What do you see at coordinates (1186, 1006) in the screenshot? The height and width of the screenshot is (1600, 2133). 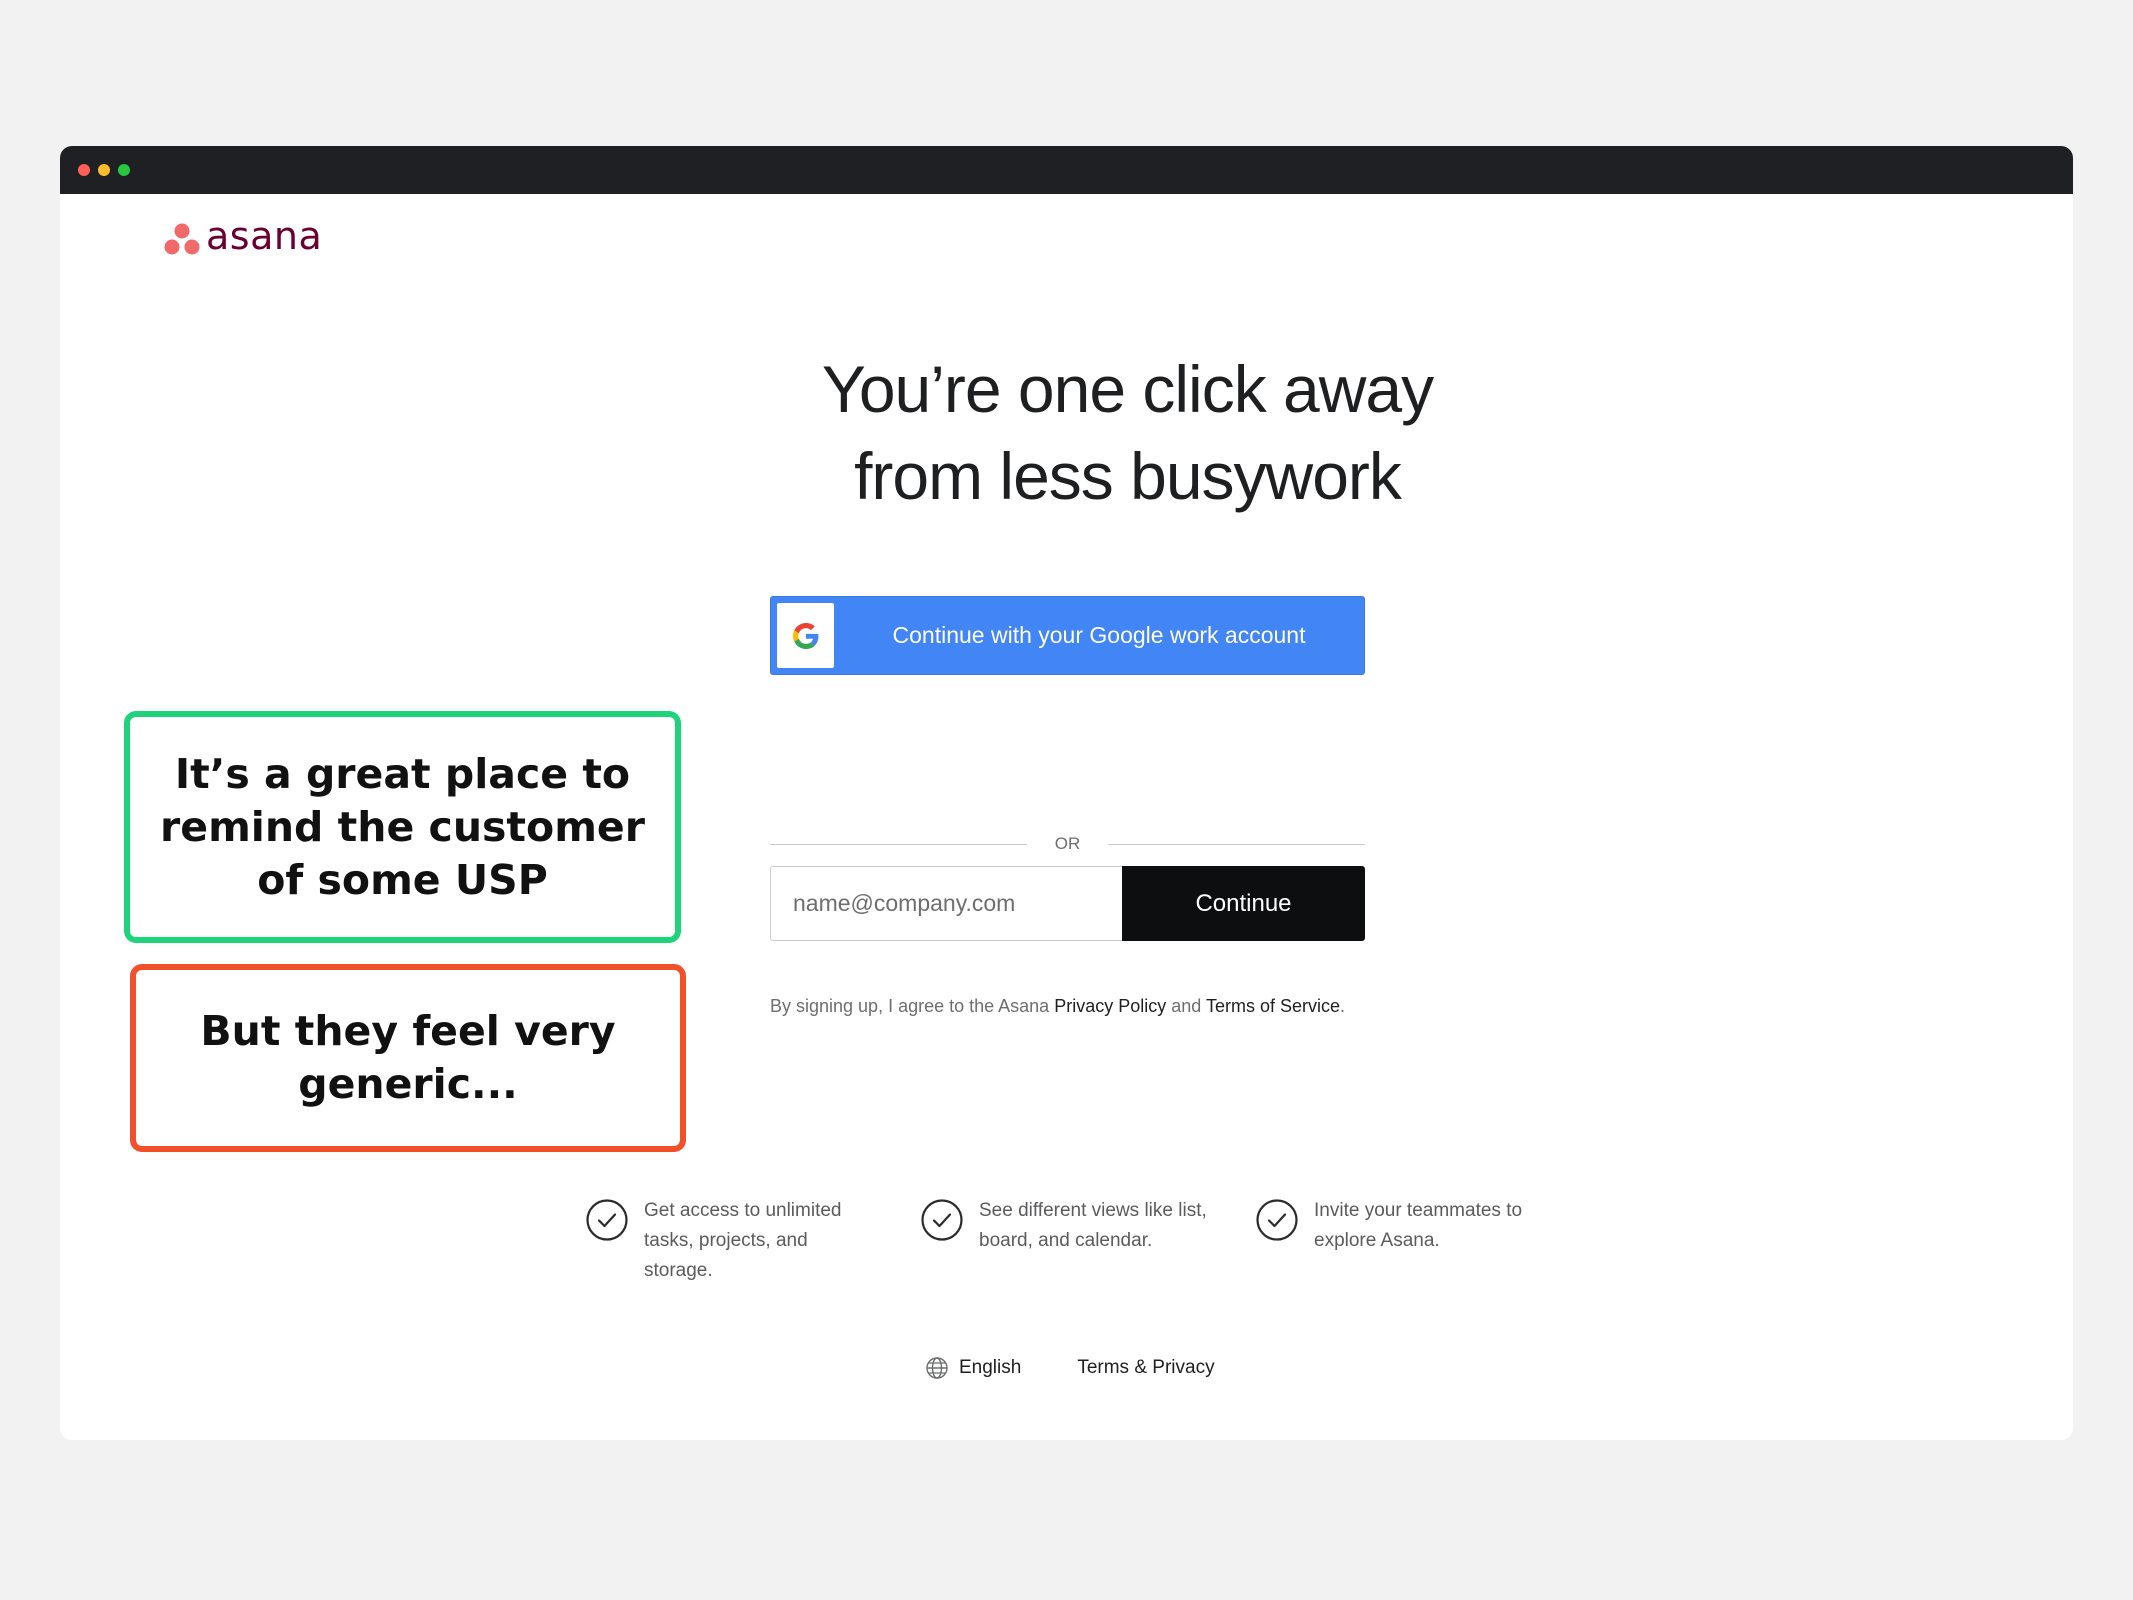 I see `legal-and: and` at bounding box center [1186, 1006].